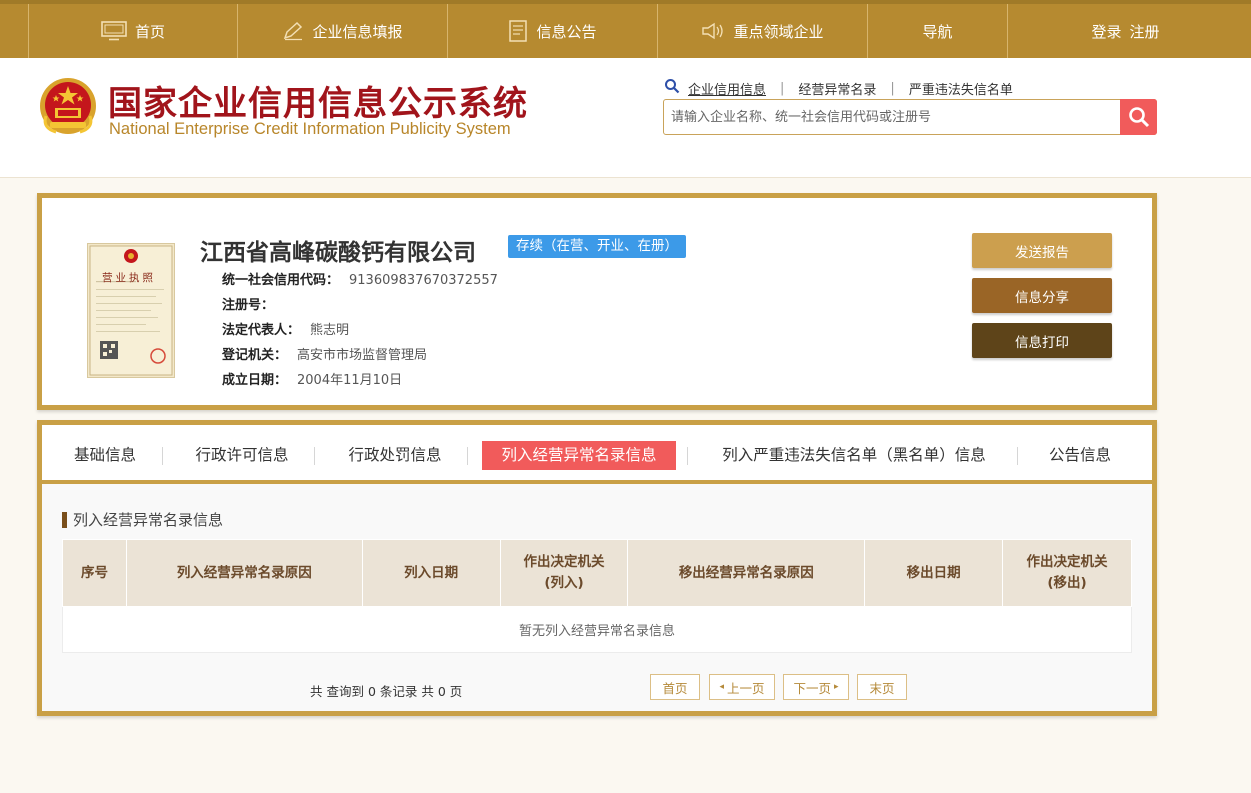  I want to click on field-reg-no: 注册号：, so click(253, 303).